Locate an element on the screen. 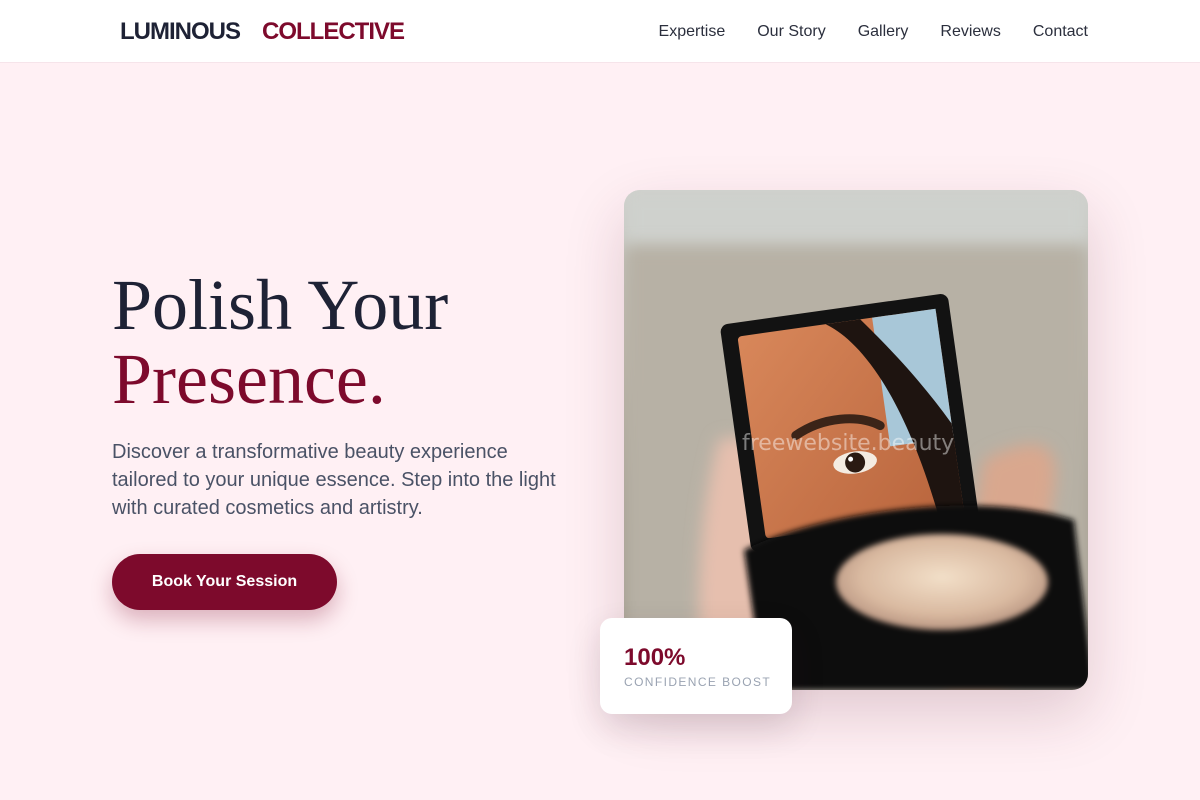  brand-logo: LUMINOUS COLLECTIVE is located at coordinates (262, 31).